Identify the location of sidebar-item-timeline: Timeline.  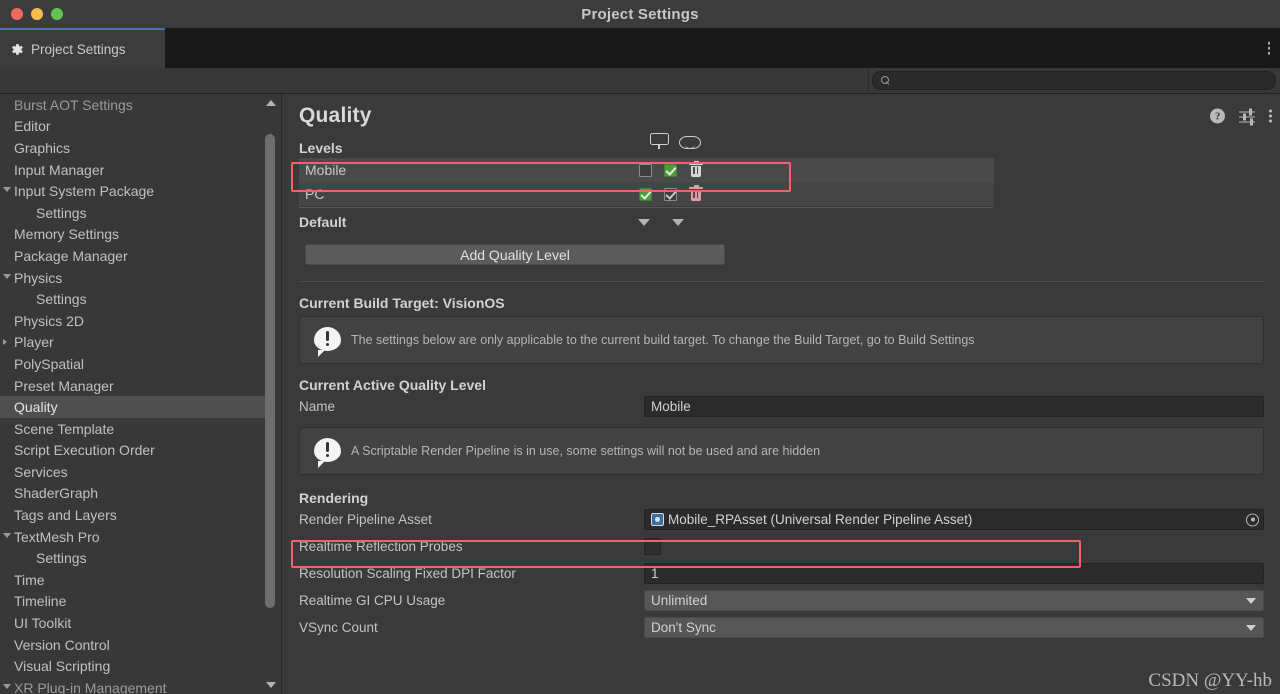
(140, 602).